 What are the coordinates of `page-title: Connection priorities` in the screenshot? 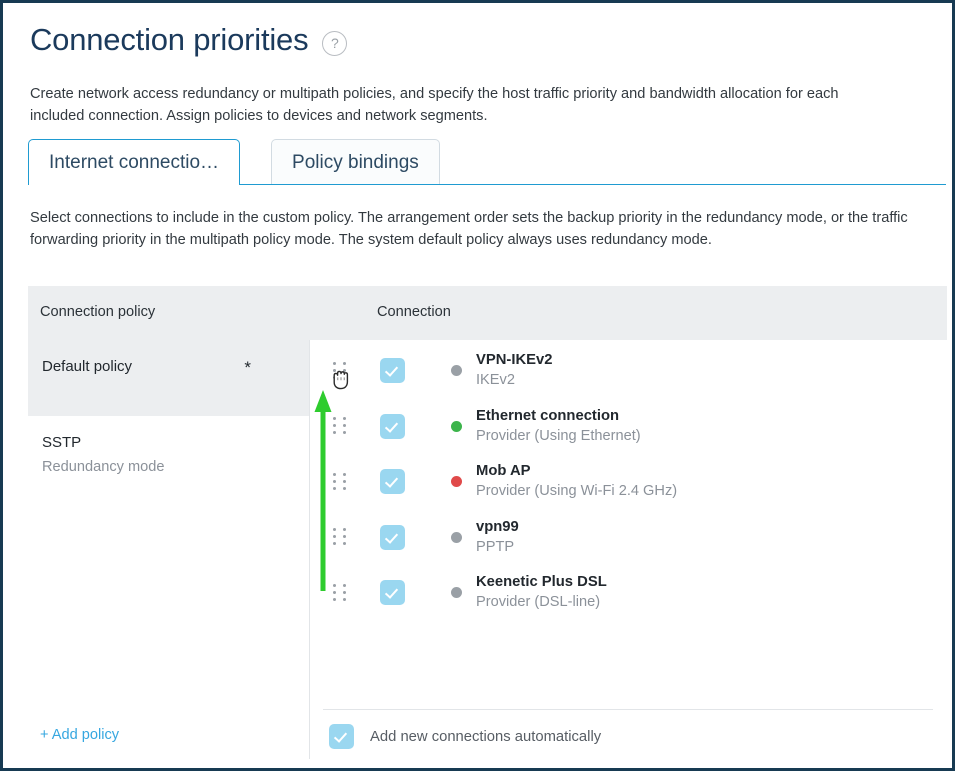 It's located at (169, 39).